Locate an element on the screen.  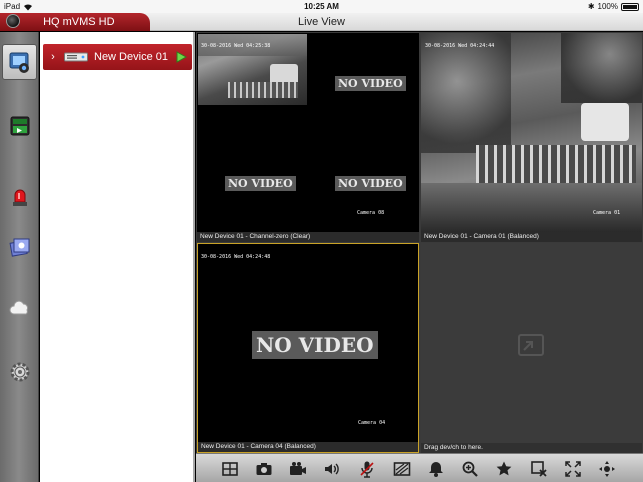
sidebar-item-playback is located at coordinates (19, 126).